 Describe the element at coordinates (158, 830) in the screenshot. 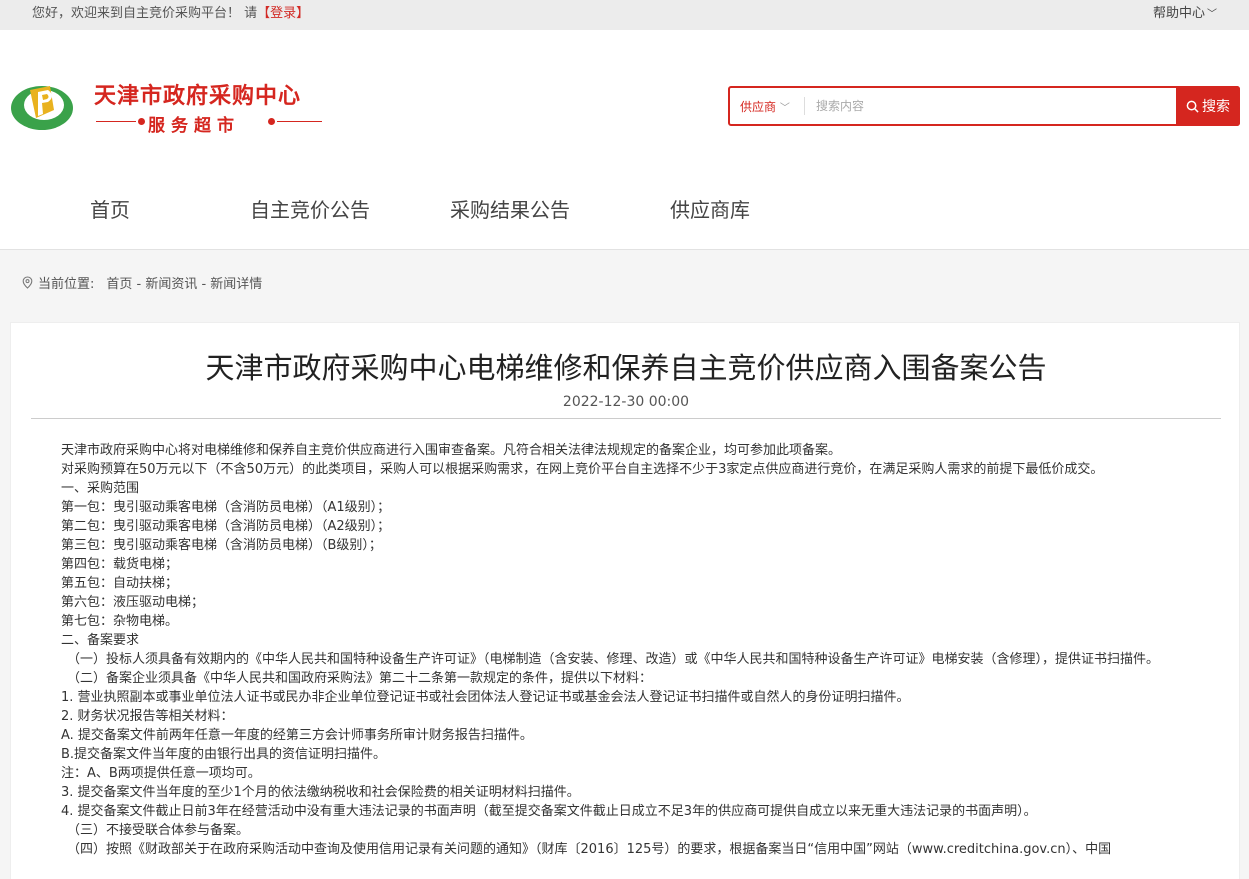

I see `article-paragraph: （三）不接受联合体参与备案。` at that location.